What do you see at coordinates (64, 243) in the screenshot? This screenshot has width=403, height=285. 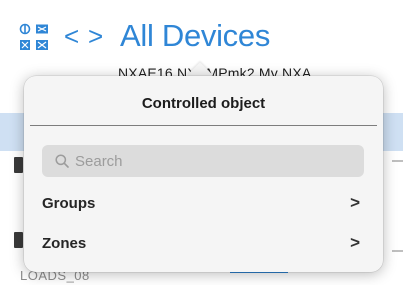 I see `menu-item-label: Zones` at bounding box center [64, 243].